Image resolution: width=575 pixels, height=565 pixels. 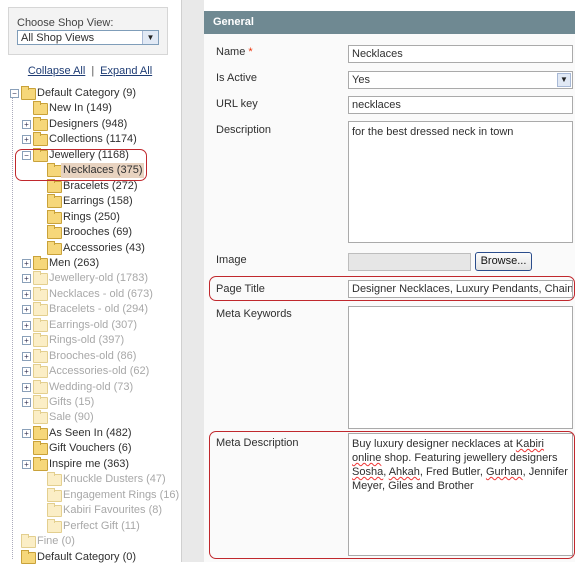 I want to click on tree-item-label: Designers (948), so click(x=88, y=123).